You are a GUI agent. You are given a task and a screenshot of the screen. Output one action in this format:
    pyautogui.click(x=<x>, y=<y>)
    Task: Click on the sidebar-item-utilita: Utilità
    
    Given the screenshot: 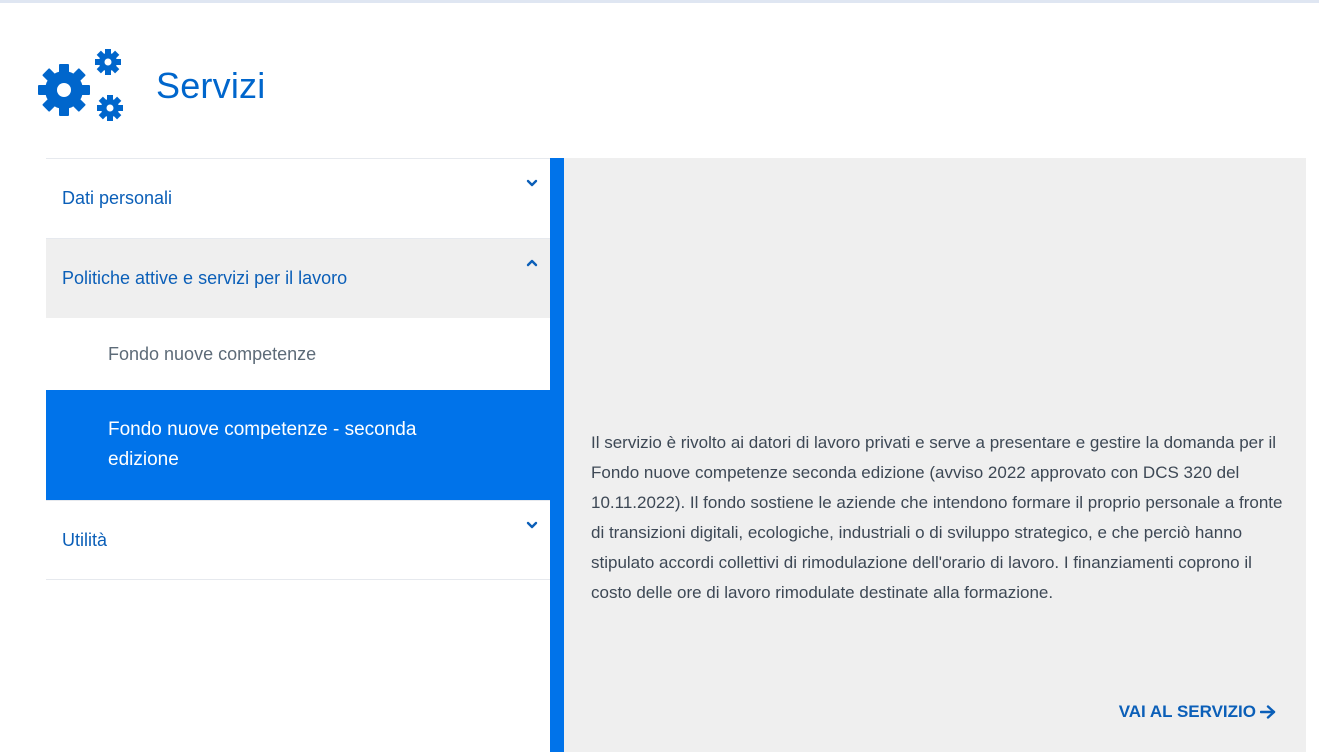 What is the action you would take?
    pyautogui.click(x=298, y=540)
    